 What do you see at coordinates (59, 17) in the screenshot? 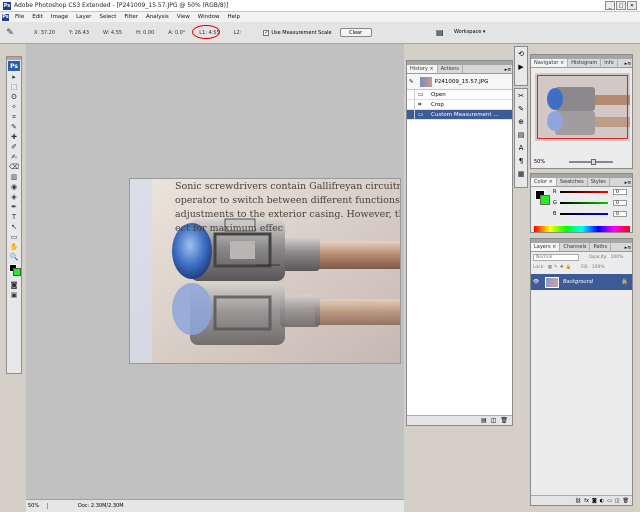
I see `menu-image: Image` at bounding box center [59, 17].